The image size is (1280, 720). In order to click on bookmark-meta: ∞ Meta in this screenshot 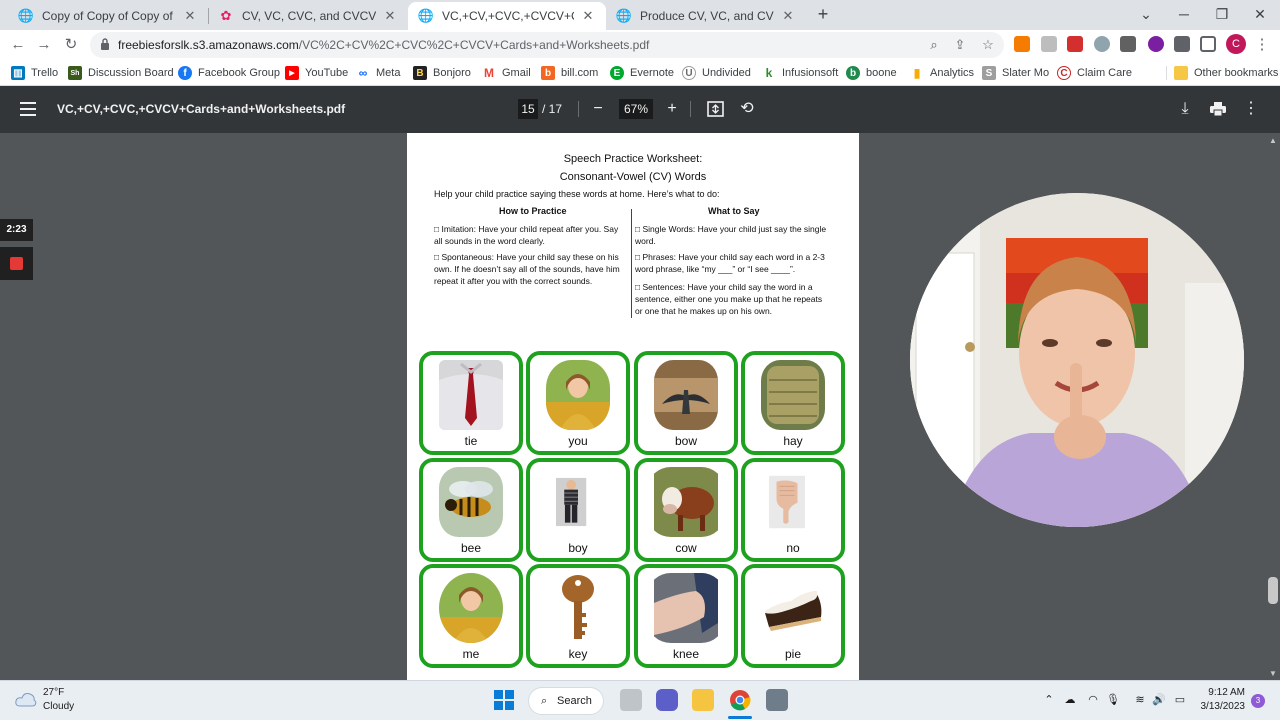, I will do `click(378, 73)`.